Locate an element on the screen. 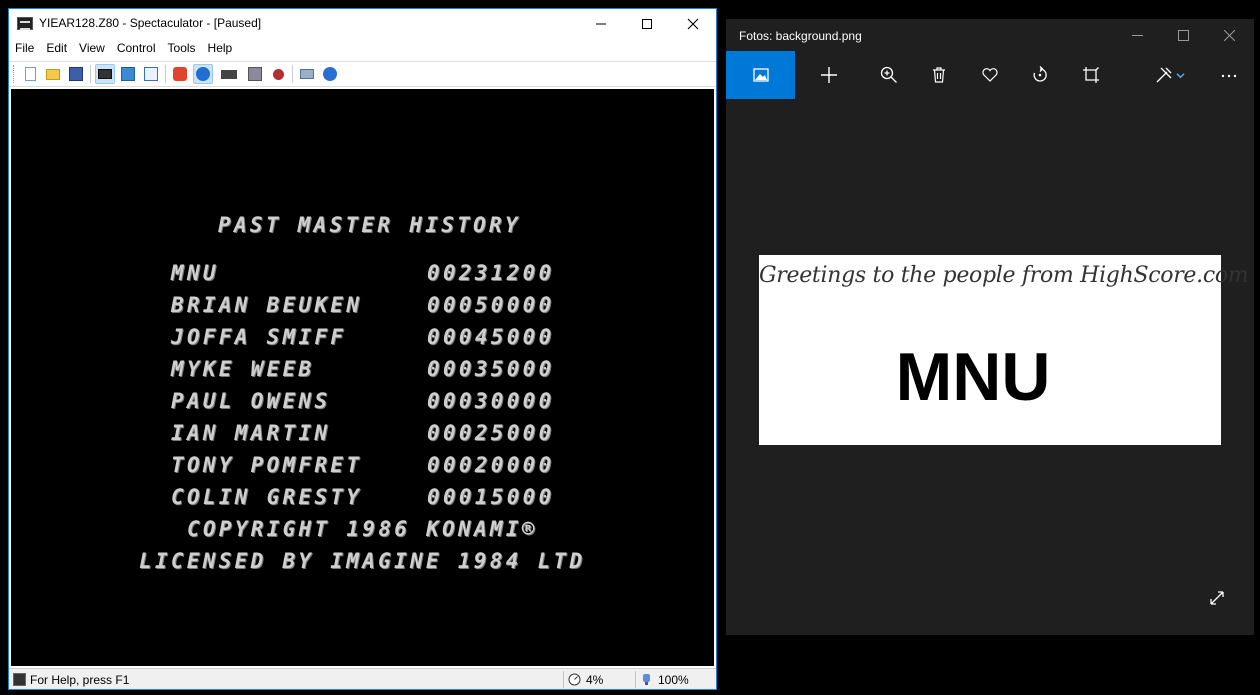 The image size is (1260, 695). more-options-icon is located at coordinates (1229, 76).